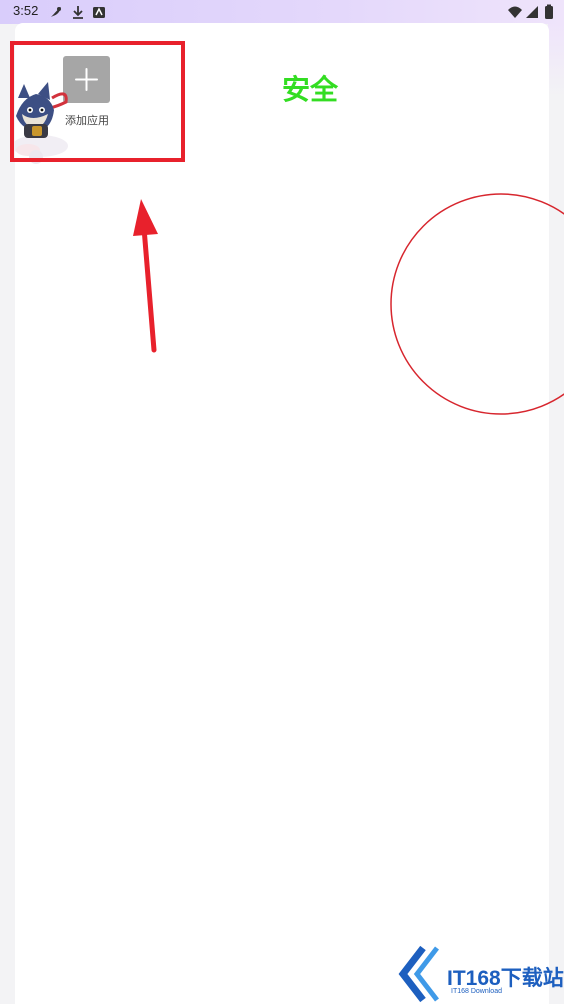  Describe the element at coordinates (477, 304) in the screenshot. I see `annotation-circle` at that location.